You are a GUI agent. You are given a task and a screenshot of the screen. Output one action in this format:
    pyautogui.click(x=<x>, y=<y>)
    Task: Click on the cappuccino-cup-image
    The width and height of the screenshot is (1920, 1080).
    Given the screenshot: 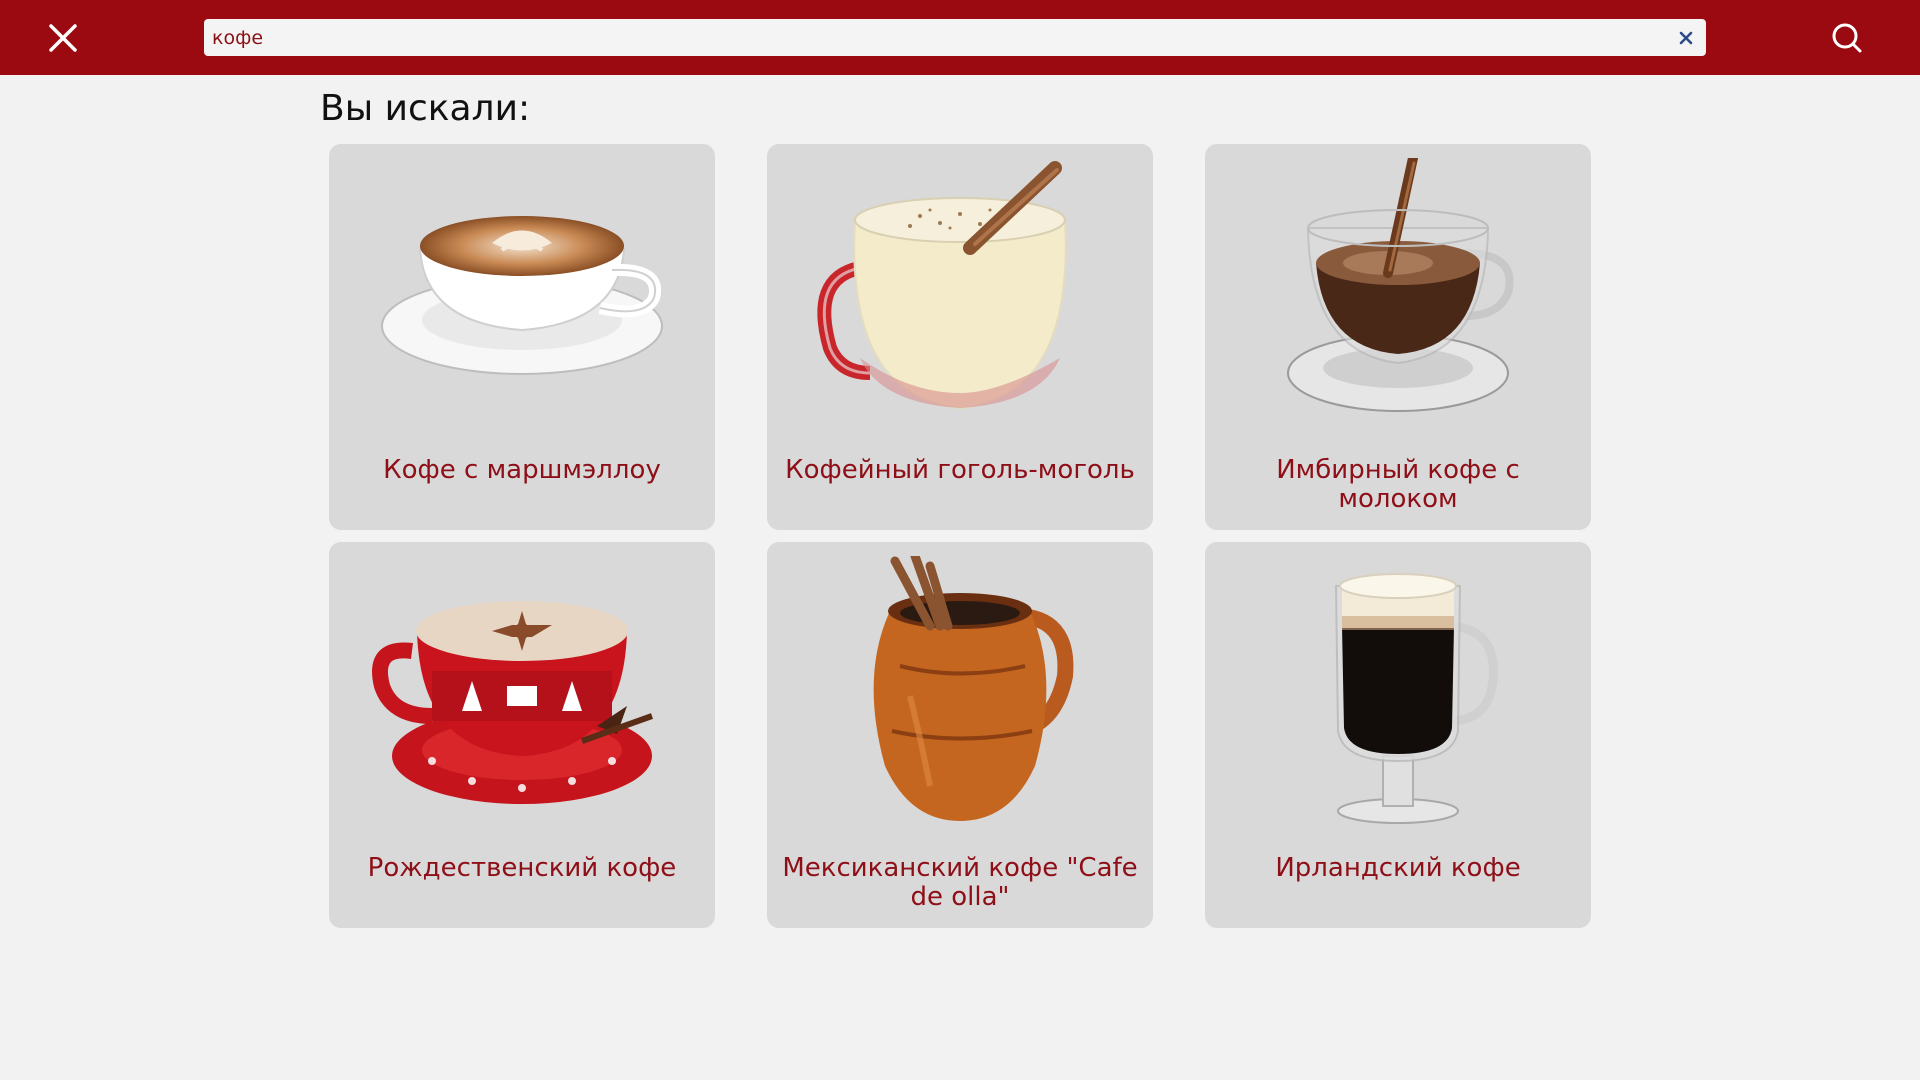 What is the action you would take?
    pyautogui.click(x=522, y=293)
    